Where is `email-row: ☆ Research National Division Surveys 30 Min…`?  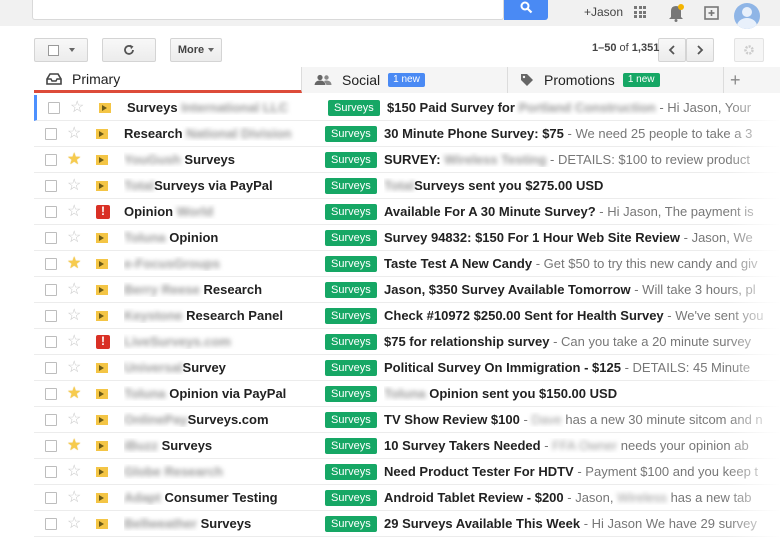 email-row: ☆ Research National Division Surveys 30 Min… is located at coordinates (407, 134).